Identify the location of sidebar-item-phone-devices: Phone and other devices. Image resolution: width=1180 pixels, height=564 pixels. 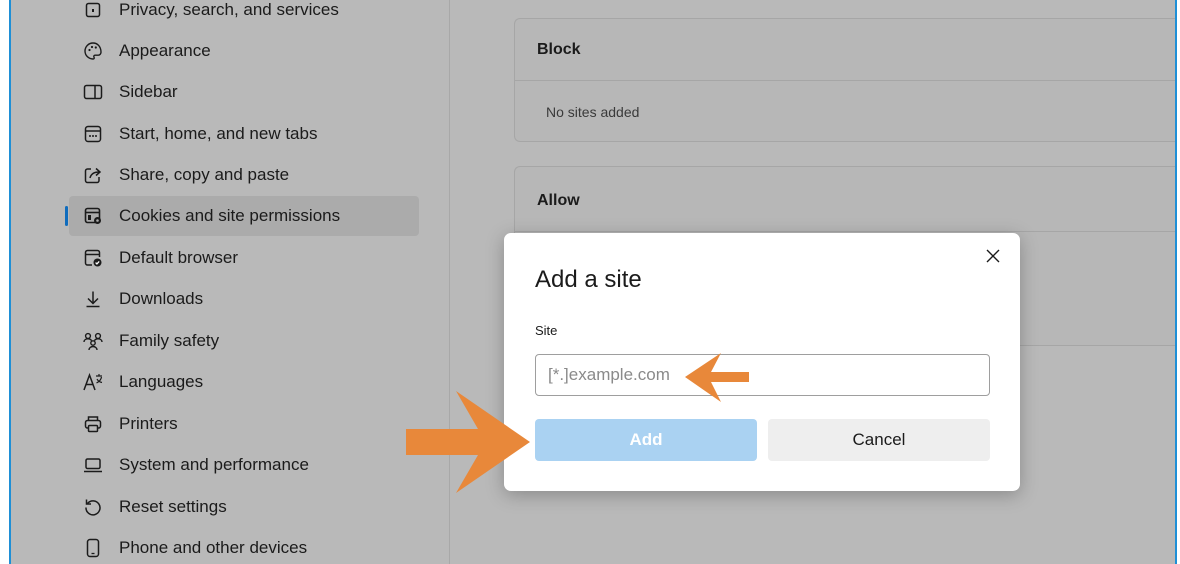
(244, 546).